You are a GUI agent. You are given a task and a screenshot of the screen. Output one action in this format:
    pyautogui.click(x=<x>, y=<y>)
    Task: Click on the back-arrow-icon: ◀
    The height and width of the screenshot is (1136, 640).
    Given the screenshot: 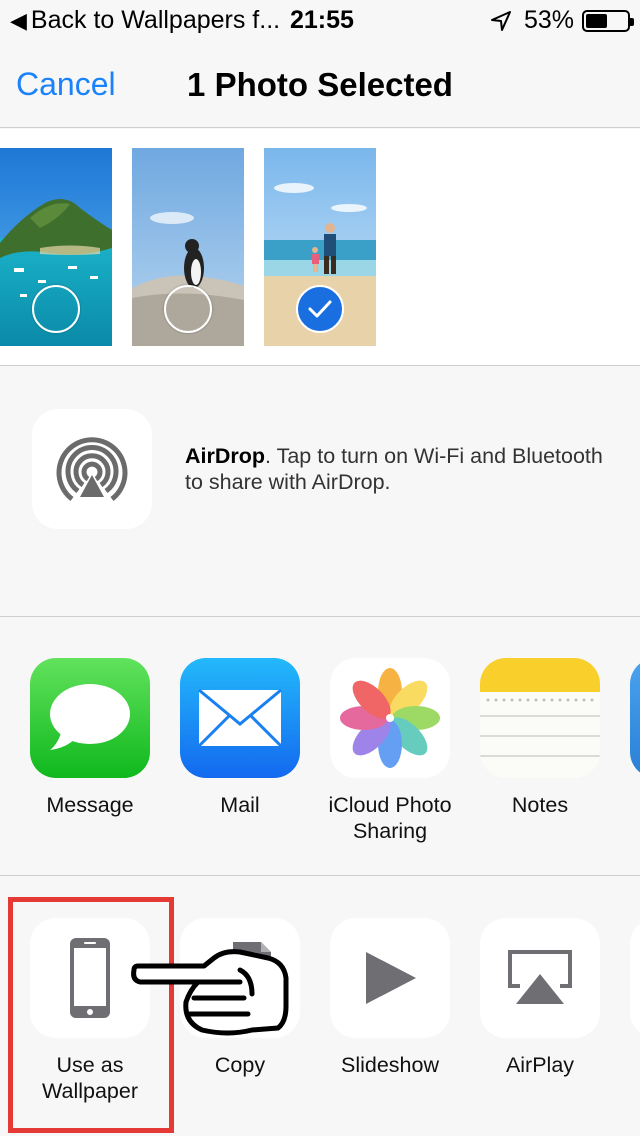 What is the action you would take?
    pyautogui.click(x=18, y=20)
    